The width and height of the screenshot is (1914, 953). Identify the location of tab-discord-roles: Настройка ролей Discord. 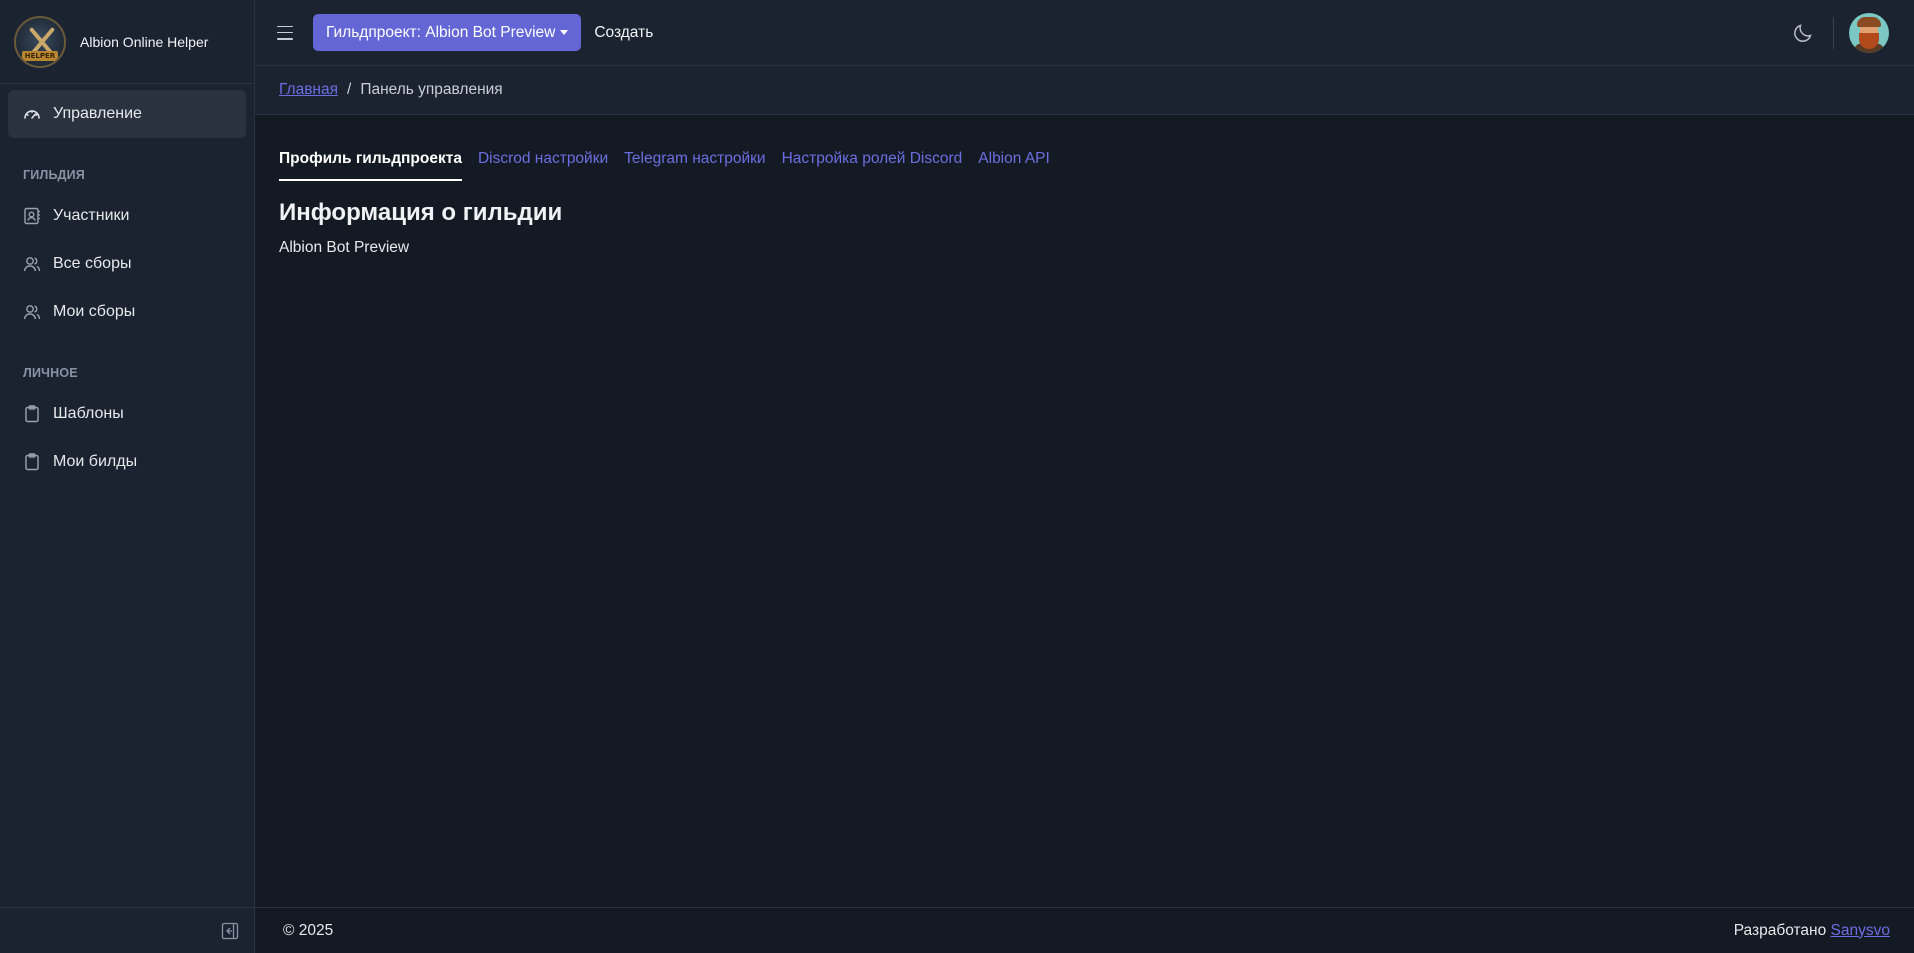
(872, 165).